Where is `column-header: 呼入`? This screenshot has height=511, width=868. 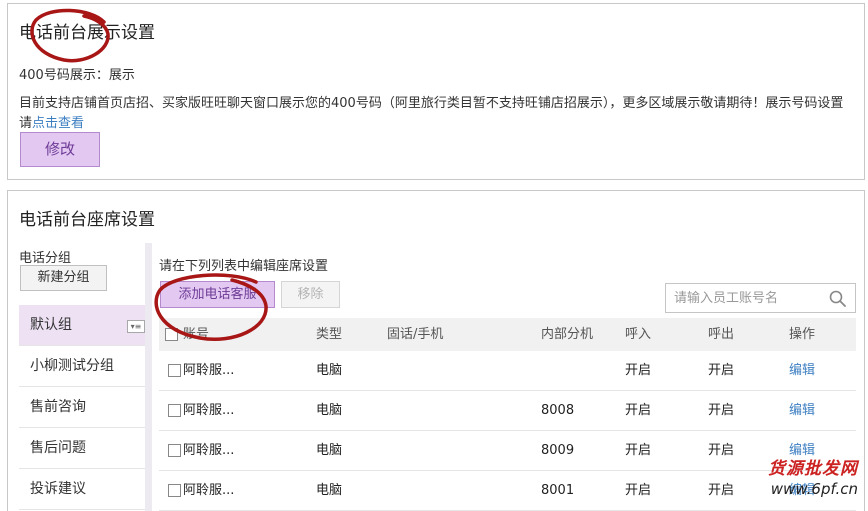
column-header: 呼入 is located at coordinates (638, 334).